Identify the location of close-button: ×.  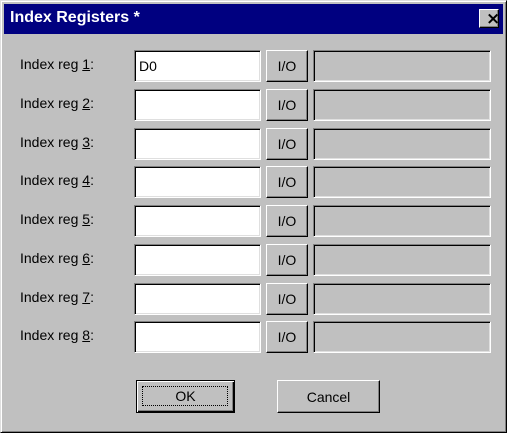
(490, 19).